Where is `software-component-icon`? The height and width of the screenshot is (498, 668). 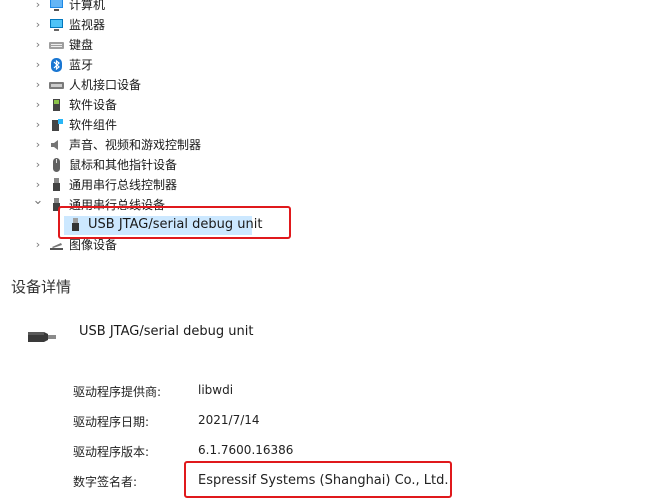 software-component-icon is located at coordinates (56, 125).